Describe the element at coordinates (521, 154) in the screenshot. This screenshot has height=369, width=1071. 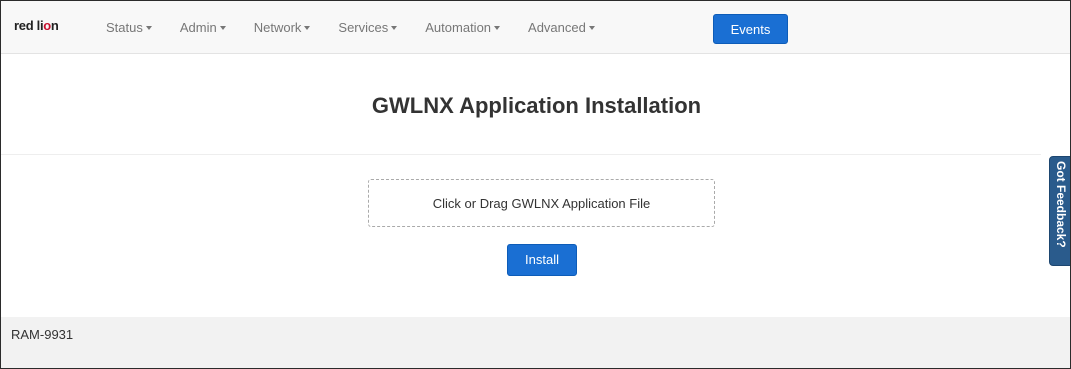
I see `divider` at that location.